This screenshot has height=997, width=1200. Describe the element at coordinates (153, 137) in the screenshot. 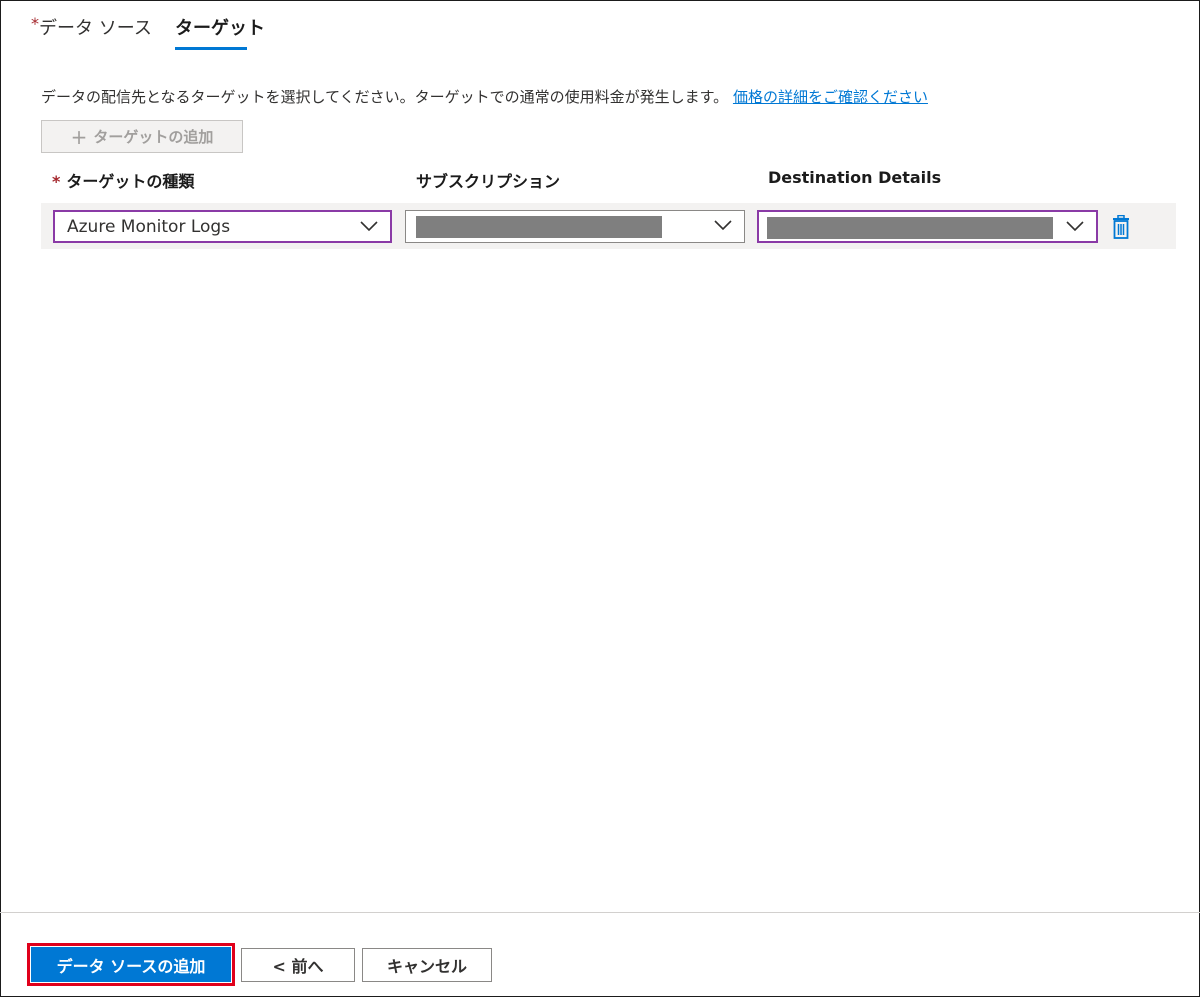

I see `add-target-label: ターゲットの追加` at that location.